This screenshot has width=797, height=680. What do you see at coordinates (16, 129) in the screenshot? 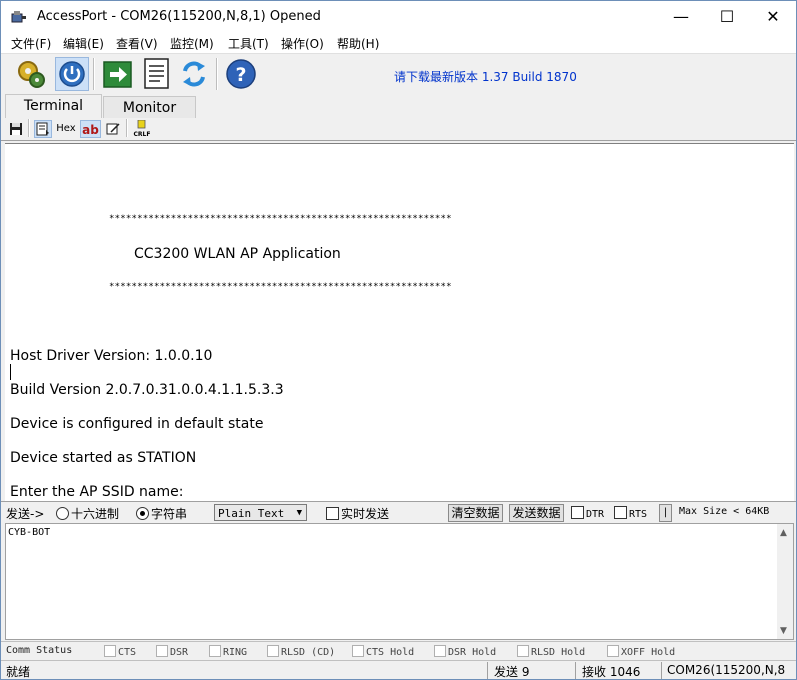
I see `save-button` at bounding box center [16, 129].